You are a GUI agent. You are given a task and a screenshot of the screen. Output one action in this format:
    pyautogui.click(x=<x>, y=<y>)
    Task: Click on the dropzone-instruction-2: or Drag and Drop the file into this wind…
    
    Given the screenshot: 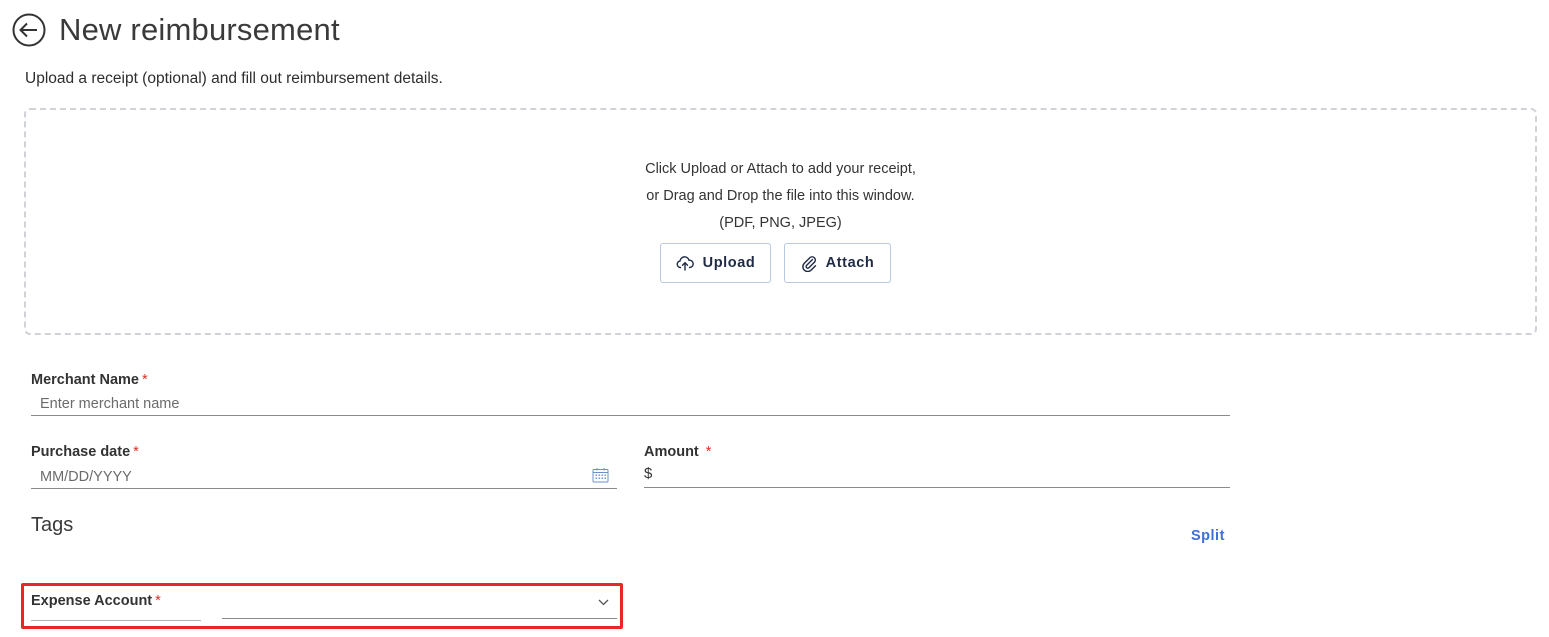 What is the action you would take?
    pyautogui.click(x=780, y=196)
    